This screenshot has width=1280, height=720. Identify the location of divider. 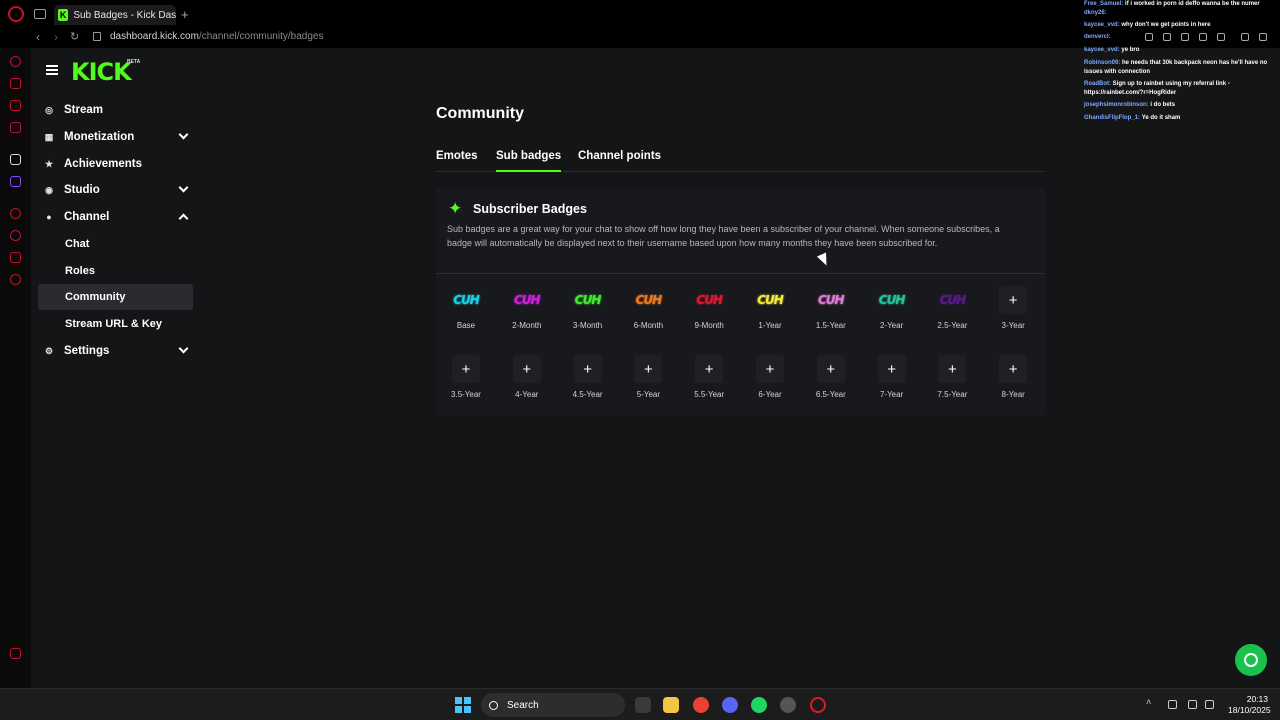
(740, 273).